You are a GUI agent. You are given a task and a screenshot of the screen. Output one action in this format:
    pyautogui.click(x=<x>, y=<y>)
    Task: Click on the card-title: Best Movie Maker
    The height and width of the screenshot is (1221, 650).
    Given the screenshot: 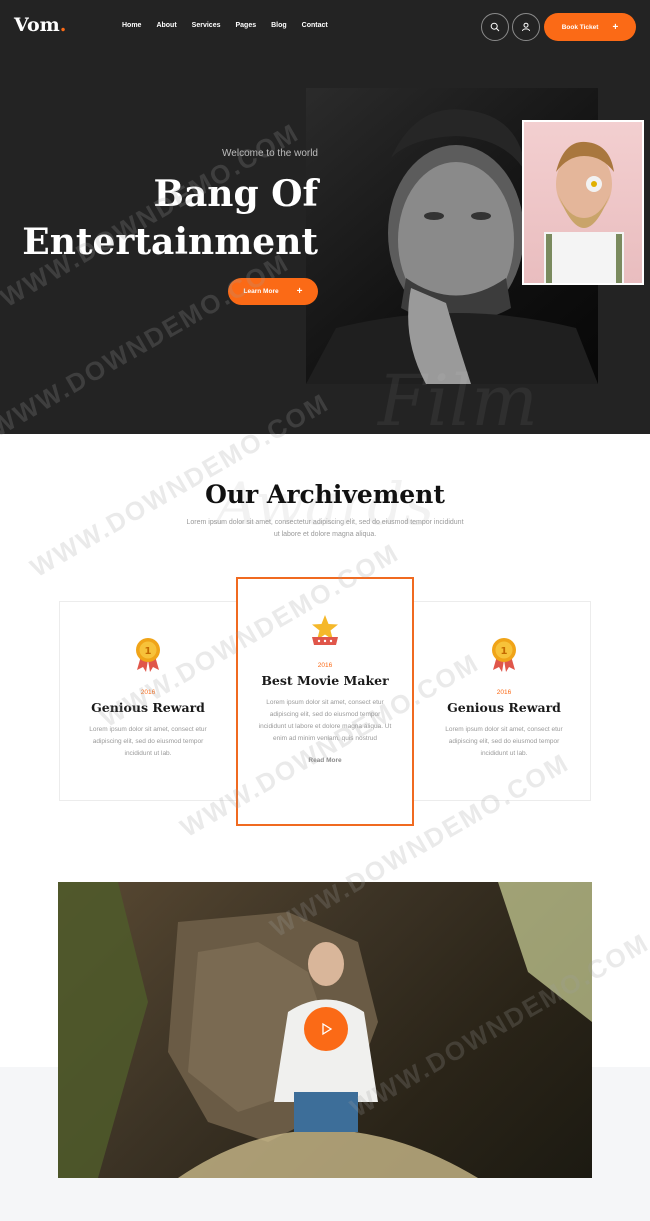 What is the action you would take?
    pyautogui.click(x=325, y=680)
    